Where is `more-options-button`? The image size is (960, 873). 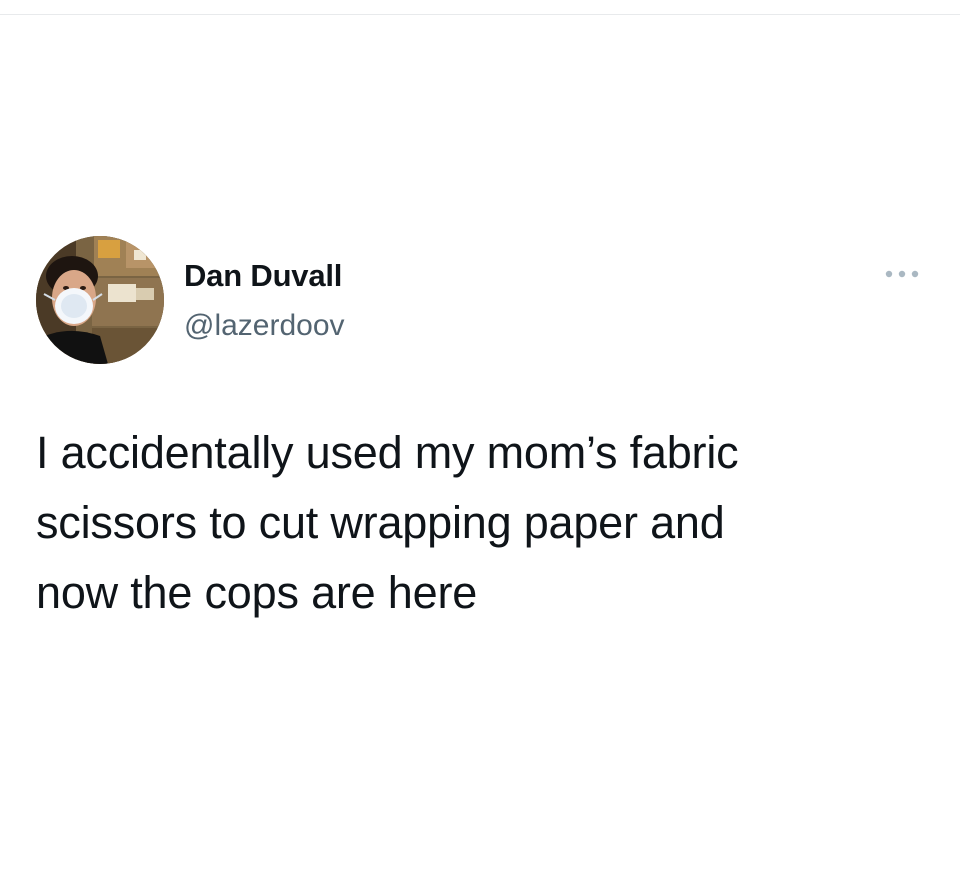 more-options-button is located at coordinates (902, 274).